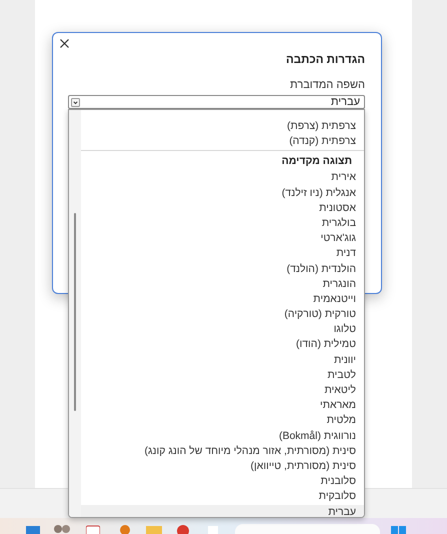 The width and height of the screenshot is (447, 534). What do you see at coordinates (222, 436) in the screenshot?
I see `list-option: נורווגית (Bokmål)` at bounding box center [222, 436].